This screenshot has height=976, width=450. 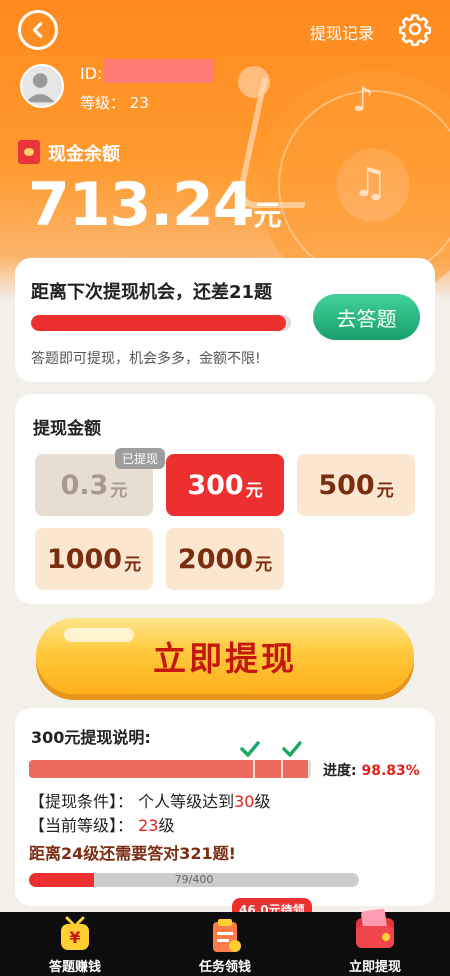 What do you see at coordinates (141, 205) in the screenshot?
I see `balance-amount: 713.24` at bounding box center [141, 205].